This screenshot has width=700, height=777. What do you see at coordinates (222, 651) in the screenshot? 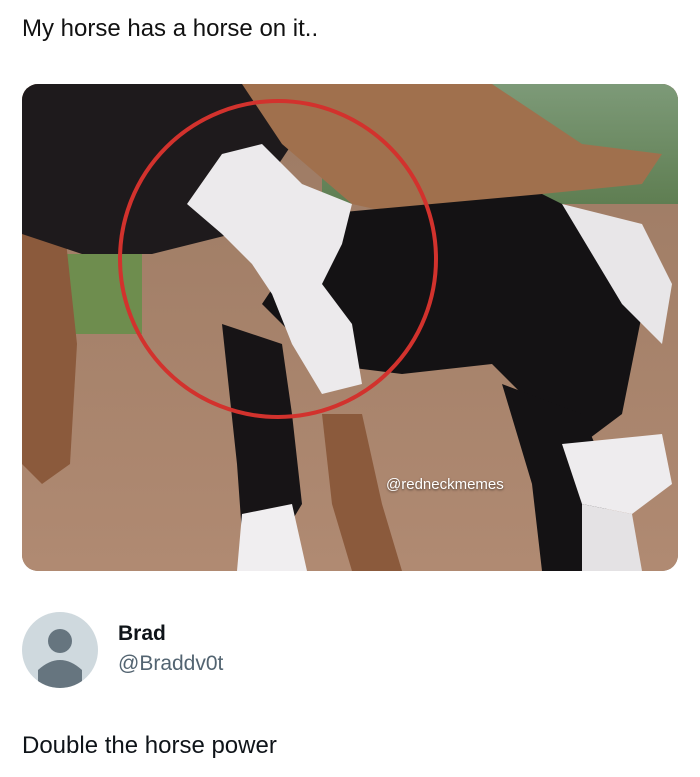
I see `reply-author: Brad @Braddv0t` at bounding box center [222, 651].